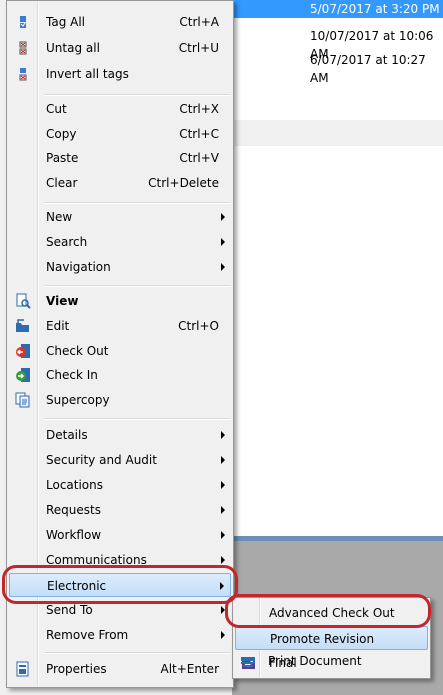 This screenshot has width=443, height=695. Describe the element at coordinates (199, 134) in the screenshot. I see `shortcut-label: Ctrl+C` at that location.